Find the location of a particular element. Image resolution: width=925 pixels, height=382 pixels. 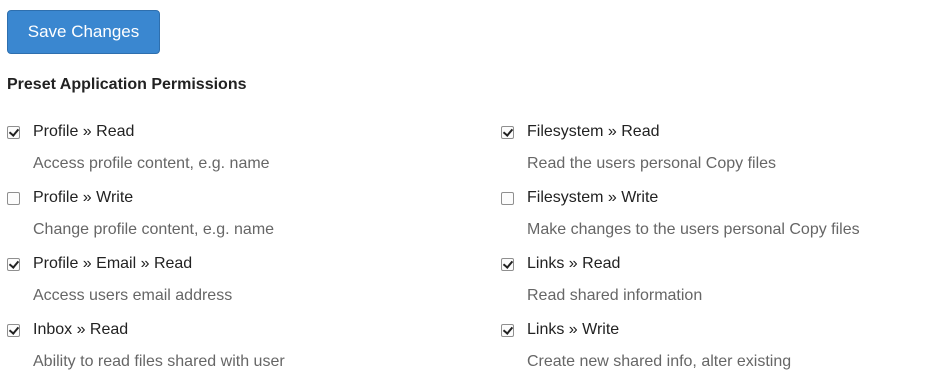

permission-row: Filesystem » Read is located at coordinates (580, 132).